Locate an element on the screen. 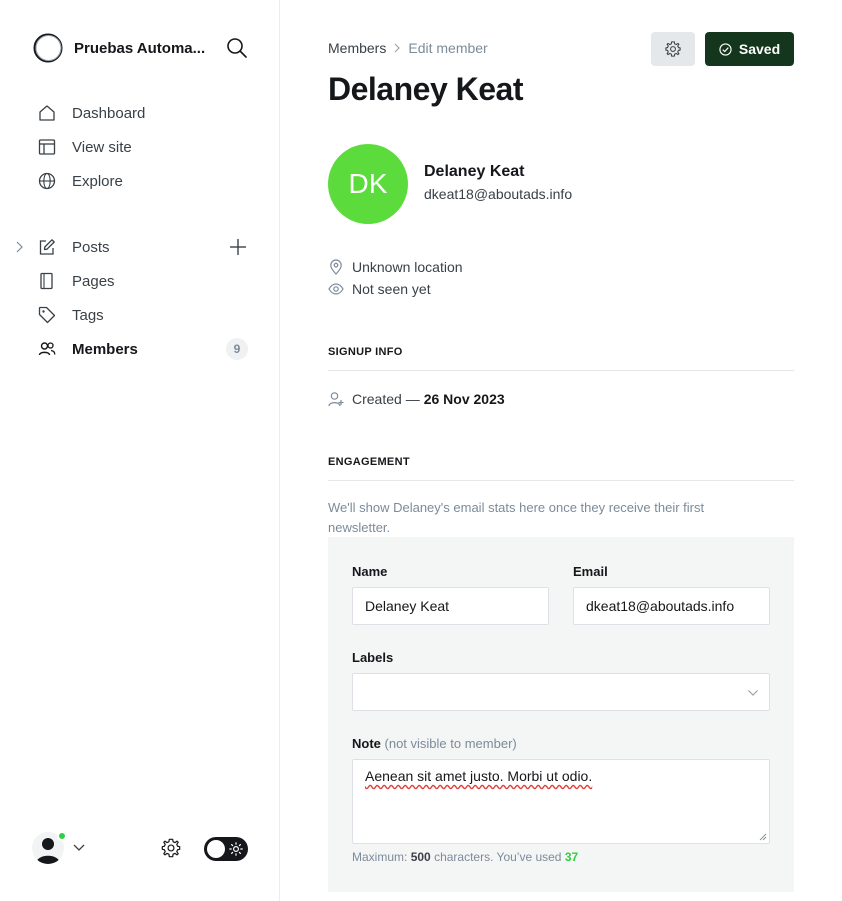  breadcrumb-members-link: Members is located at coordinates (357, 48).